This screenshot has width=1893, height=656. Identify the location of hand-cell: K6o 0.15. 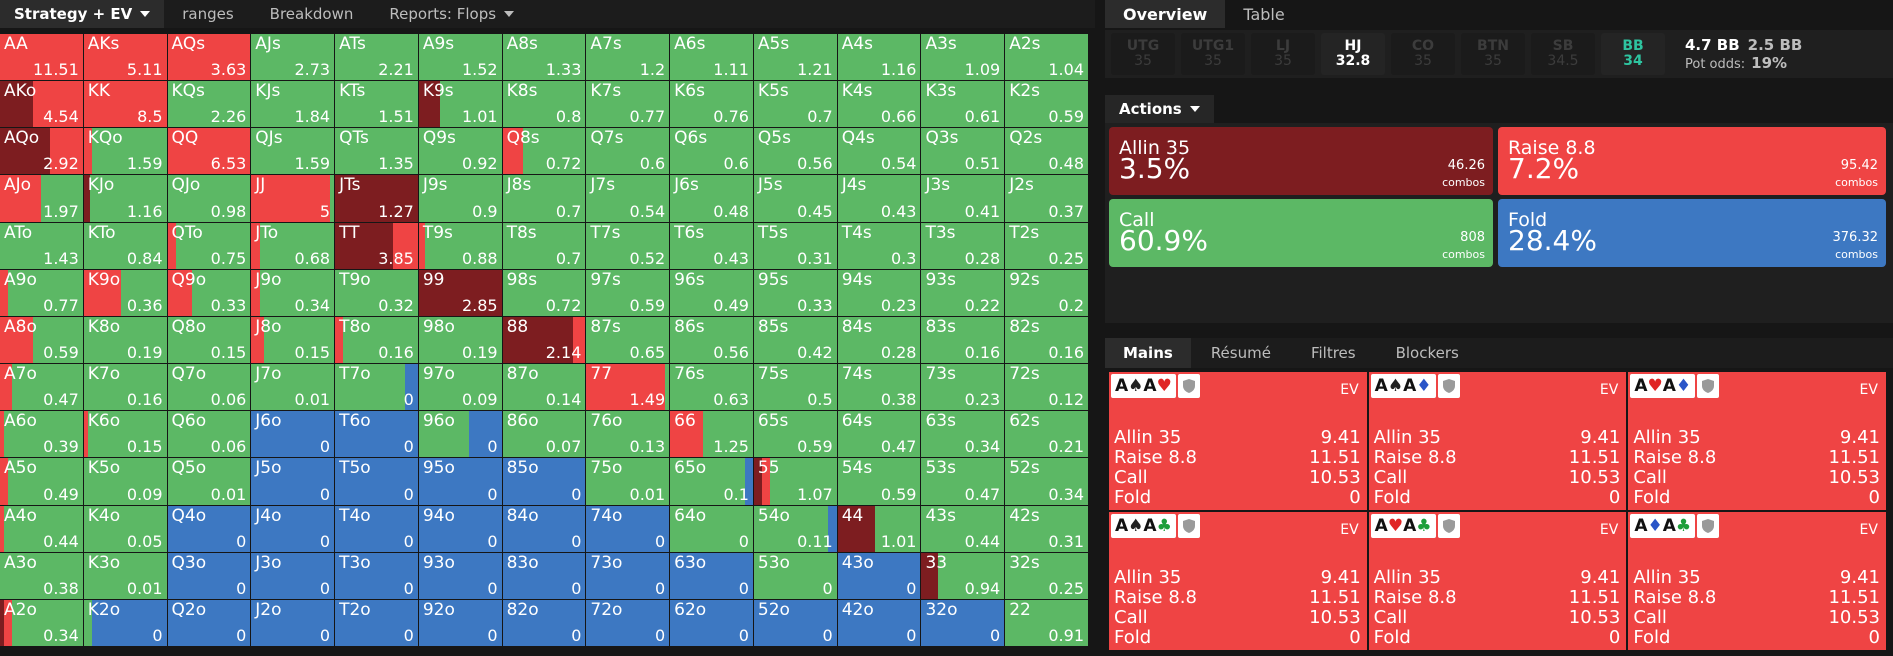
(125, 434).